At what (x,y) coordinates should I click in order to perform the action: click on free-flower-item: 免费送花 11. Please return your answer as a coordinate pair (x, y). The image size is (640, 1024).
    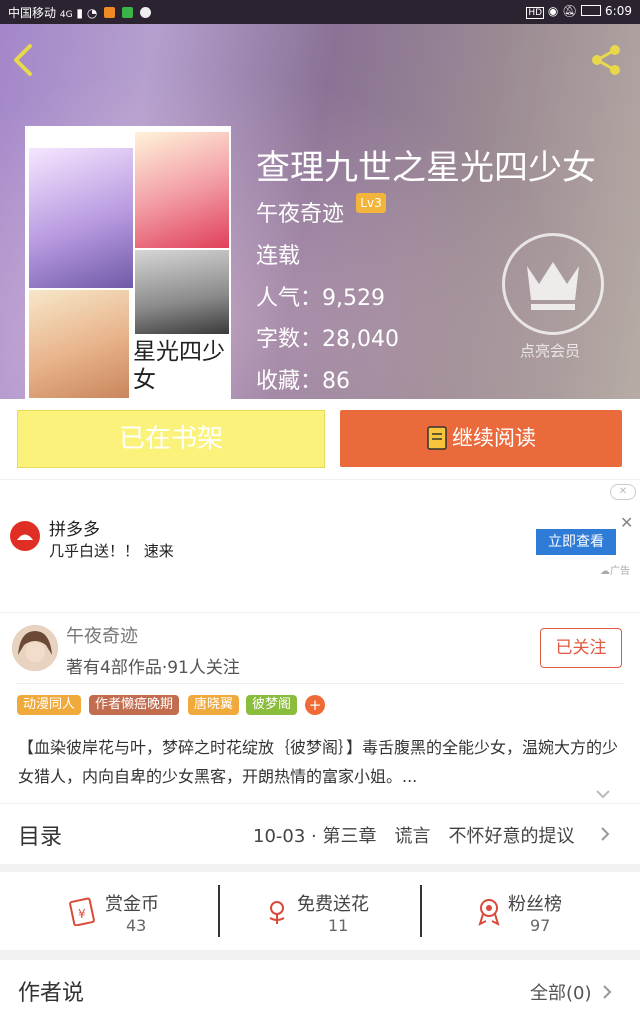
    Looking at the image, I should click on (322, 911).